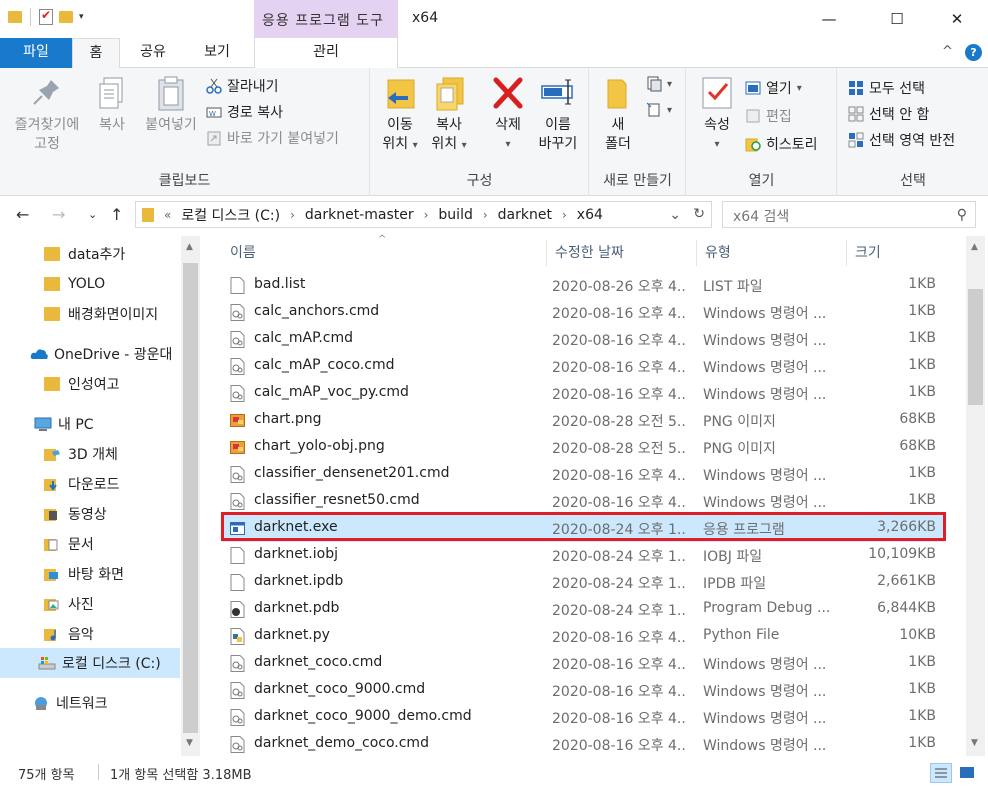 This screenshot has height=787, width=988. What do you see at coordinates (957, 19) in the screenshot?
I see `close-button: ✕` at bounding box center [957, 19].